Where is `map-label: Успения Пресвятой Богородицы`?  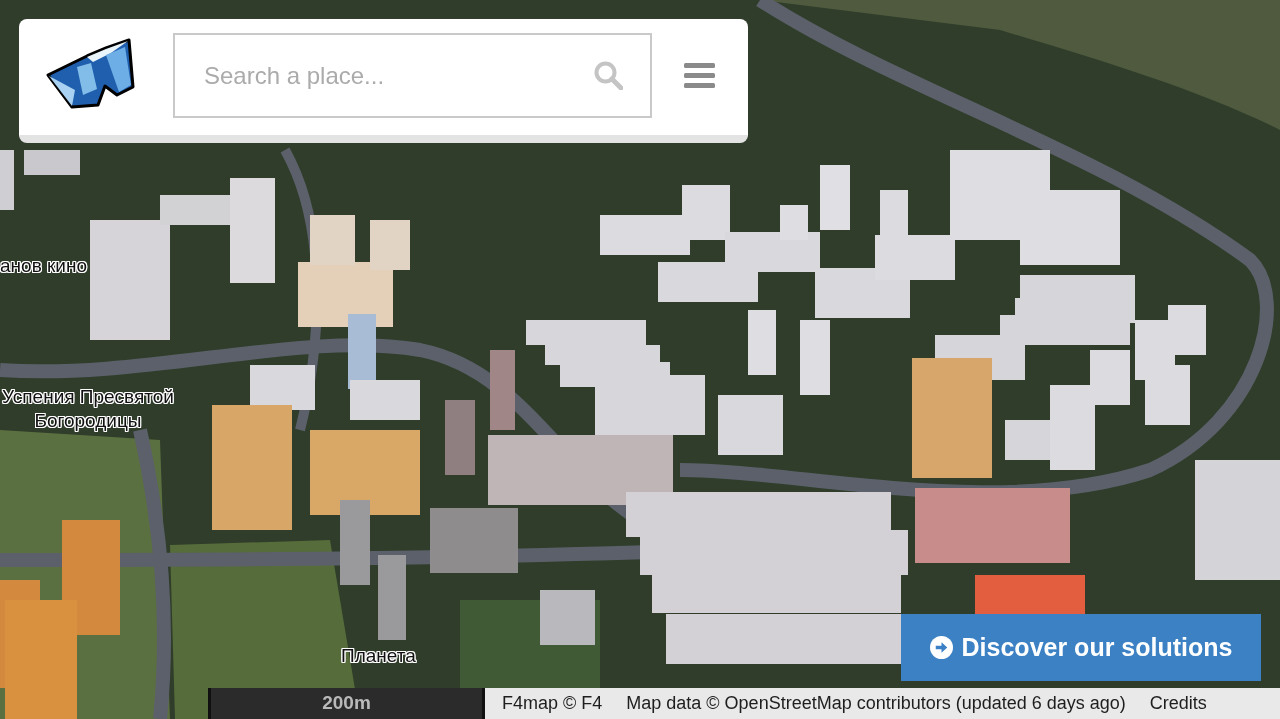
map-label: Успения Пресвятой Богородицы is located at coordinates (88, 409).